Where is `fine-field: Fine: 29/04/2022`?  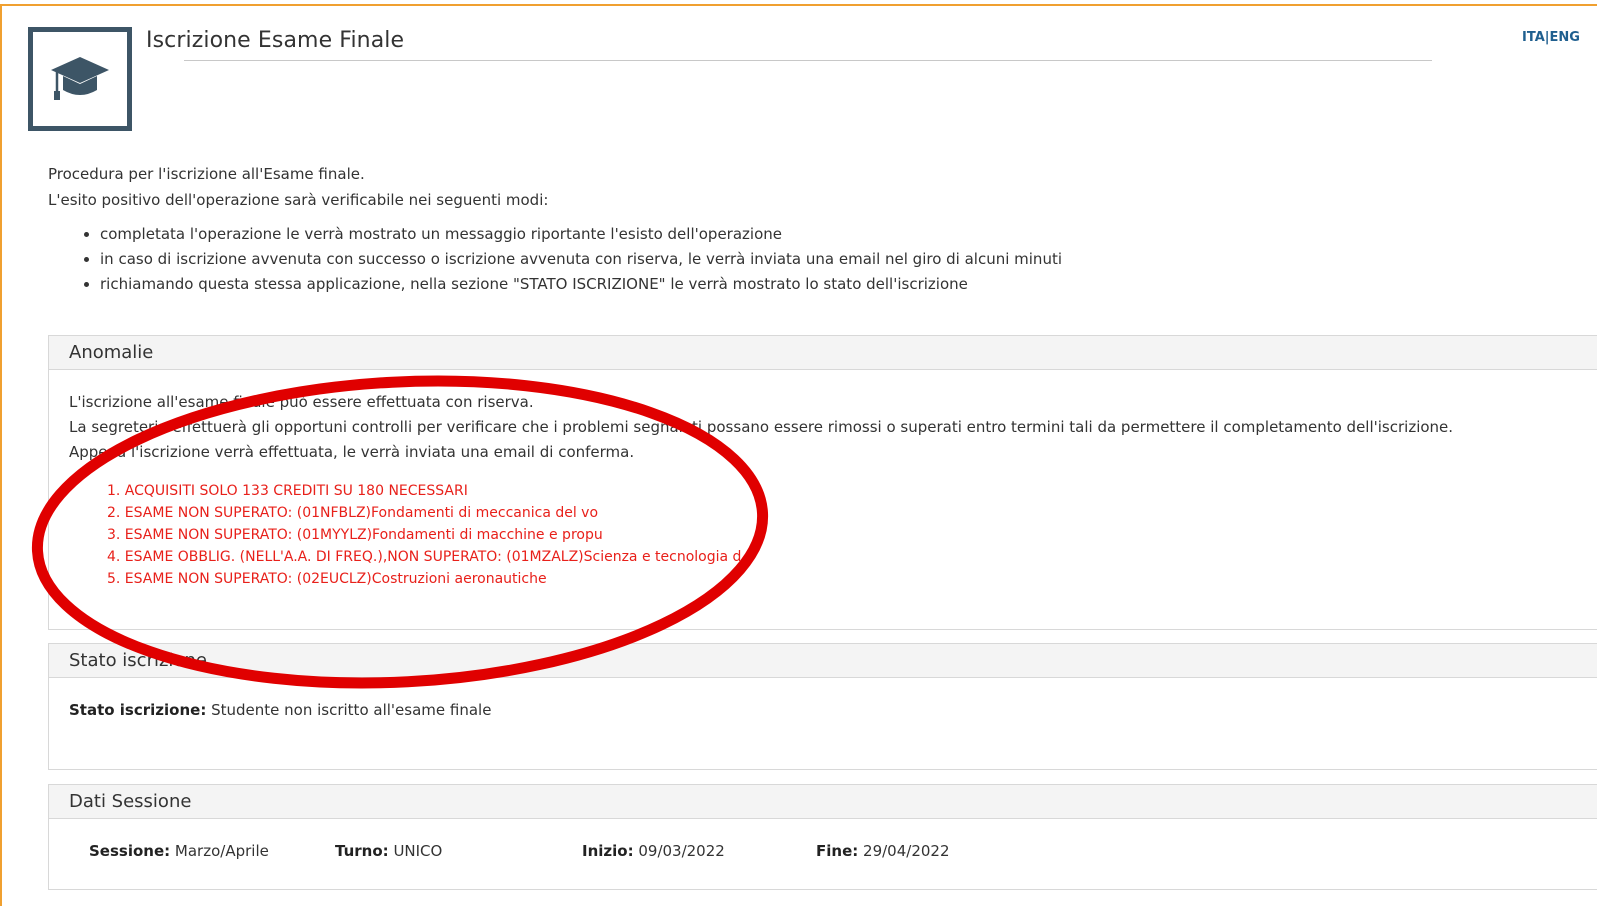
fine-field: Fine: 29/04/2022 is located at coordinates (883, 851).